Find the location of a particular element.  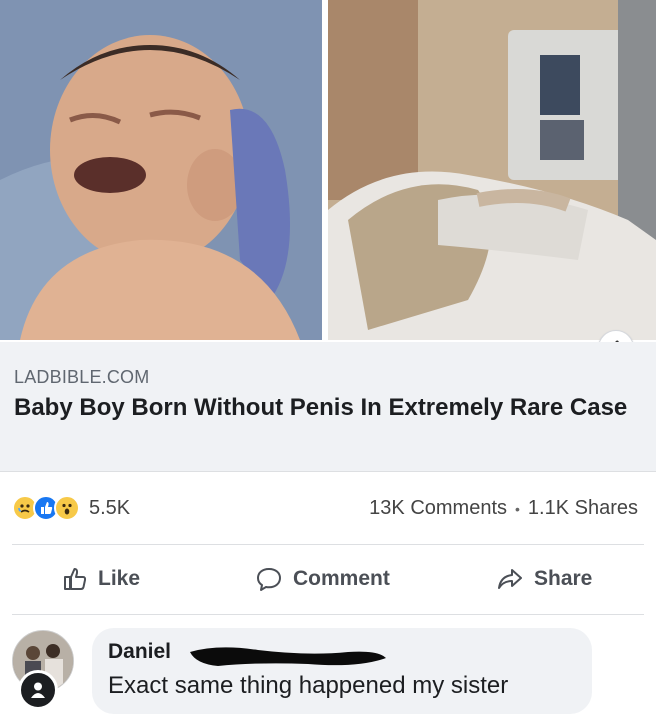

like-label: Like is located at coordinates (119, 578).